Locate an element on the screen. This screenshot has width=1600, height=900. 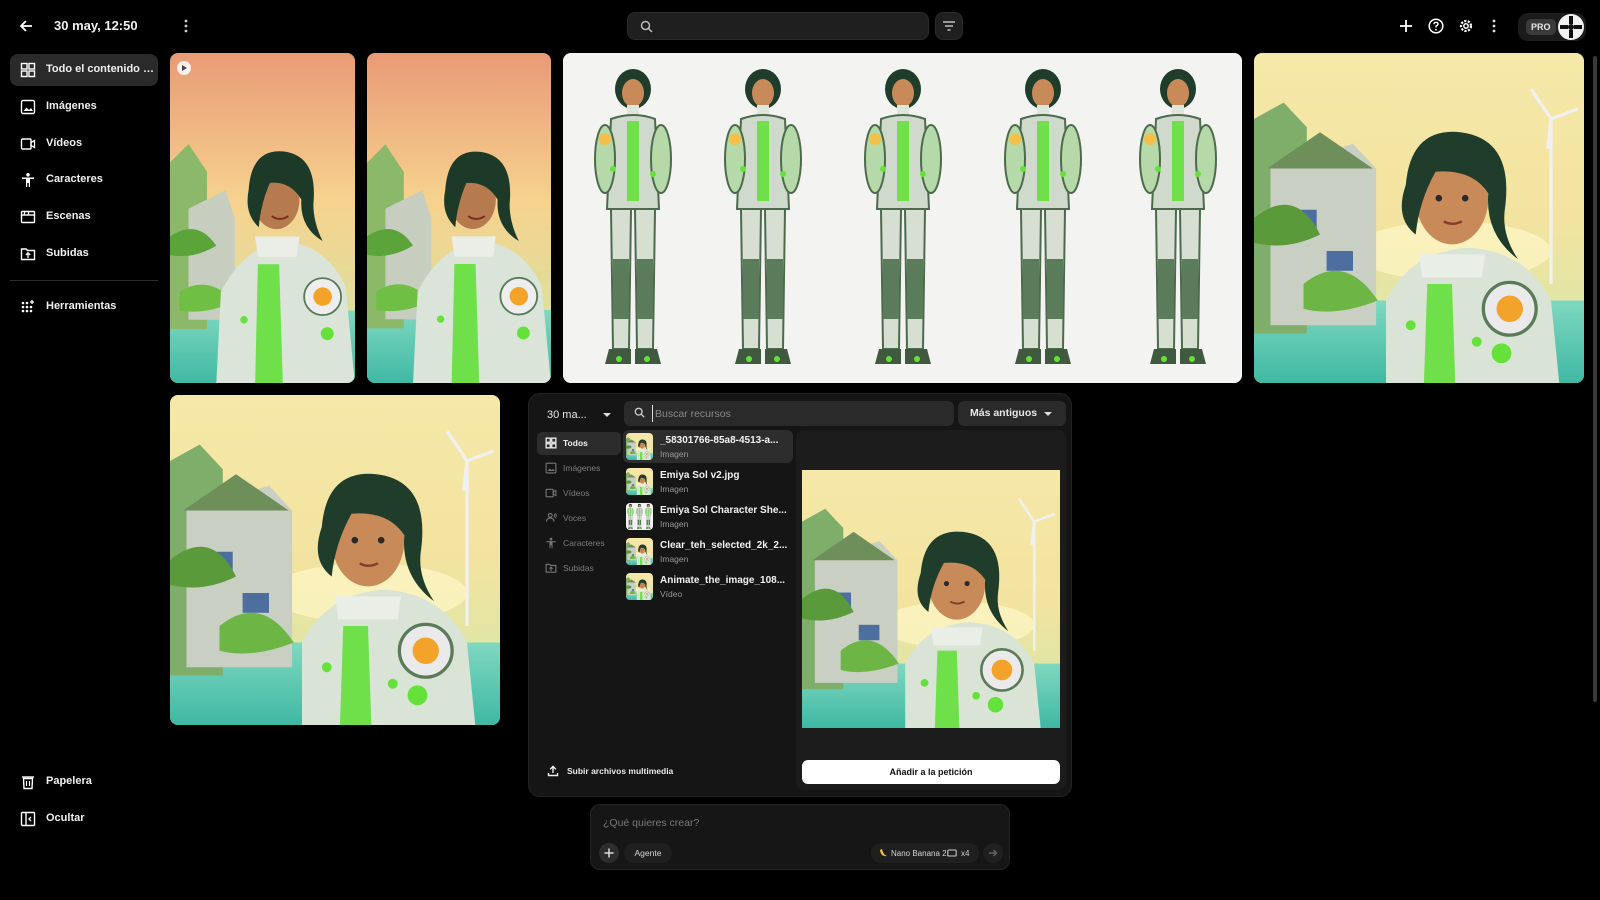
sidebar-item-scenes: Escenas is located at coordinates (84, 217).